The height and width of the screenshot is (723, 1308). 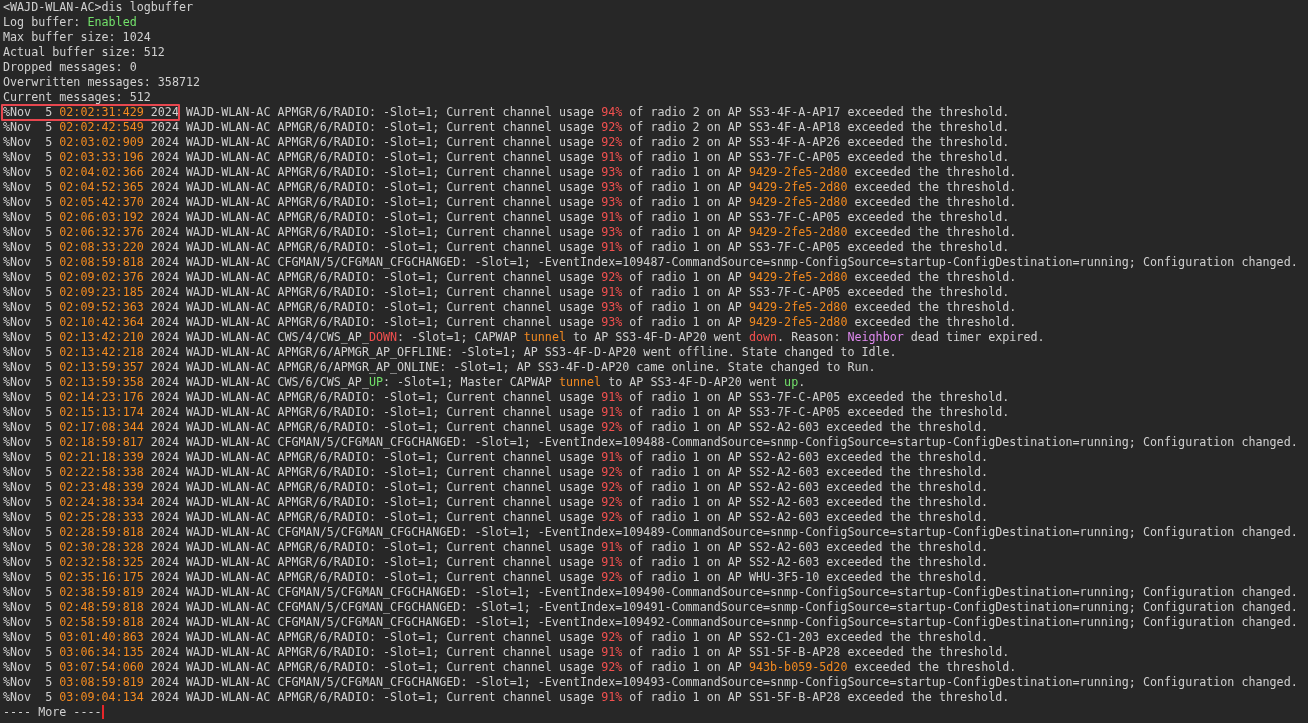 What do you see at coordinates (70, 22) in the screenshot?
I see `terminal-line: Log buffer: Enabled` at bounding box center [70, 22].